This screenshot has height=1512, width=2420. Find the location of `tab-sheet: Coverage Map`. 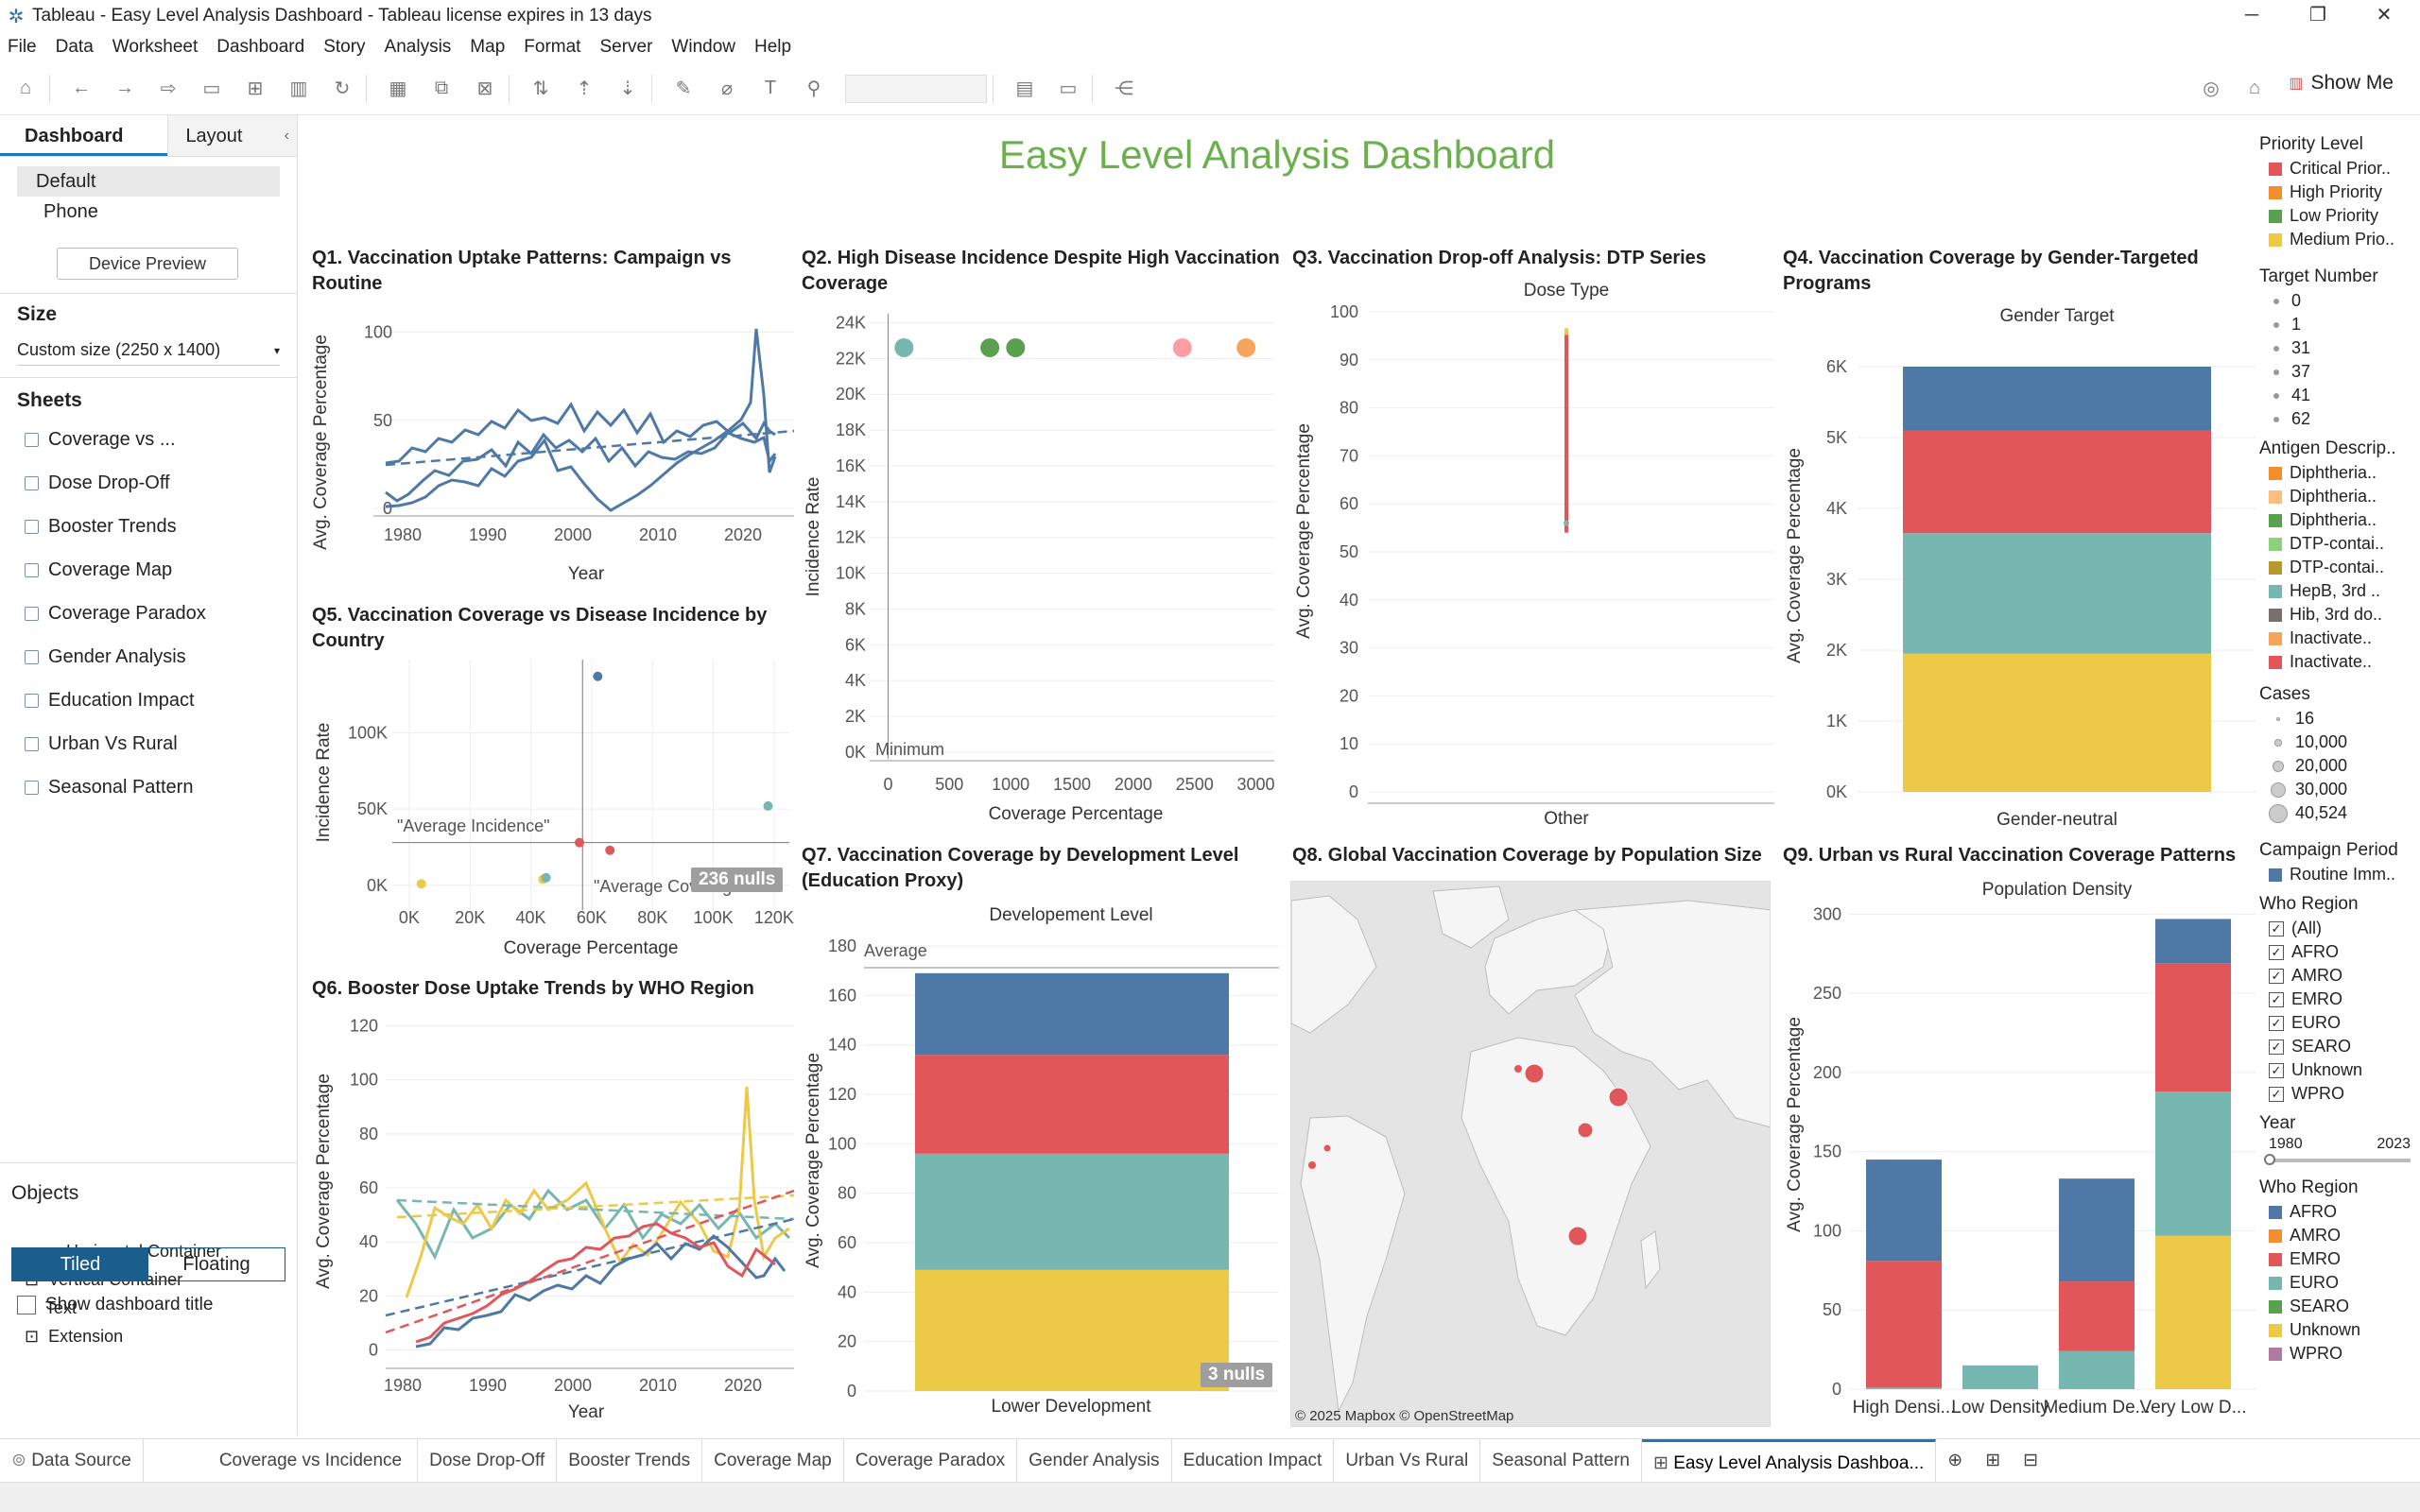

tab-sheet: Coverage Map is located at coordinates (773, 1460).